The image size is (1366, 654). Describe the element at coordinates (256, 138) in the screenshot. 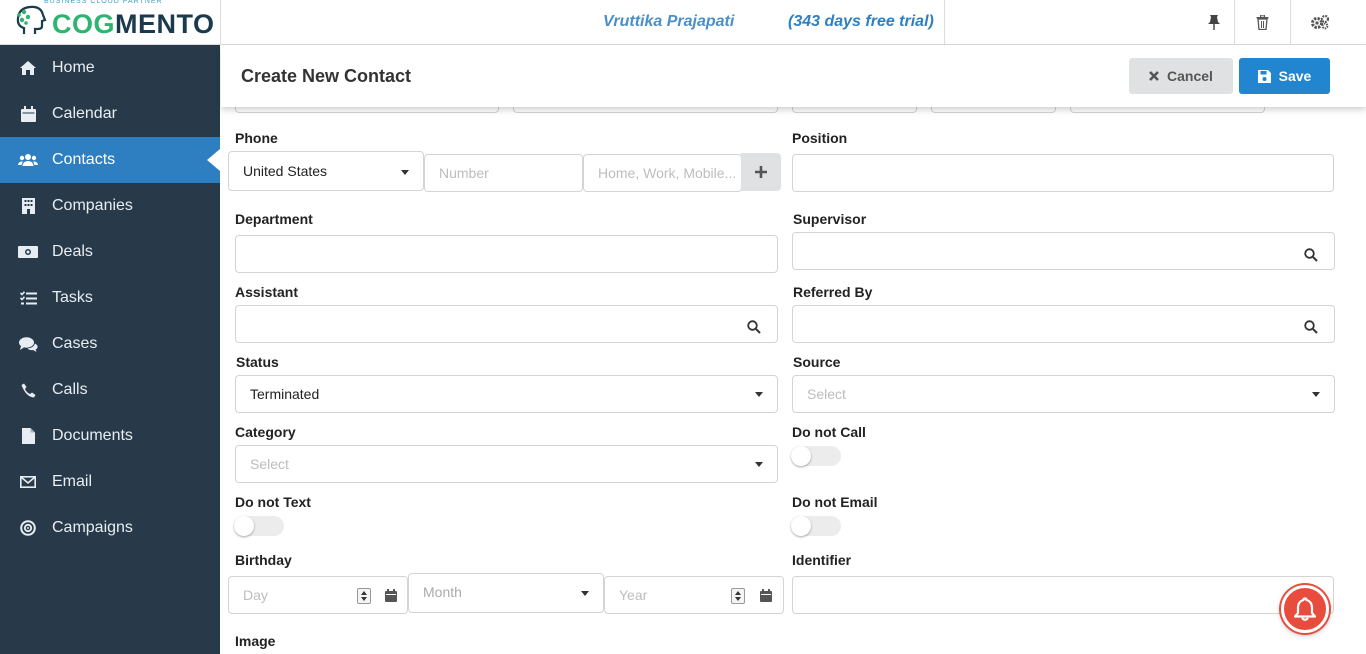

I see `phone-label: Phone` at that location.